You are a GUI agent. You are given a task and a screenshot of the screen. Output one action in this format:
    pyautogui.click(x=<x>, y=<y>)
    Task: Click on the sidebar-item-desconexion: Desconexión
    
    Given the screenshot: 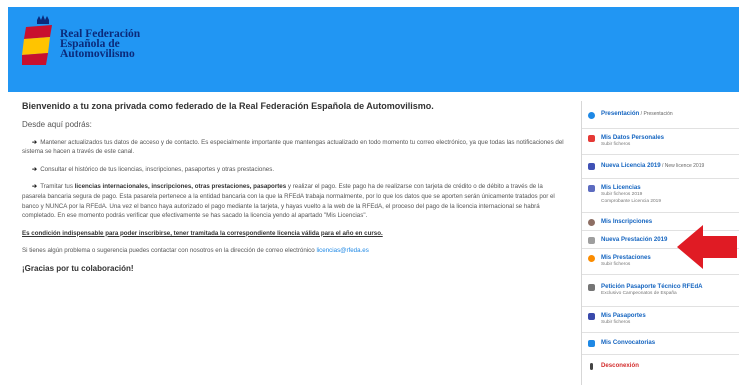 What is the action you would take?
    pyautogui.click(x=660, y=367)
    